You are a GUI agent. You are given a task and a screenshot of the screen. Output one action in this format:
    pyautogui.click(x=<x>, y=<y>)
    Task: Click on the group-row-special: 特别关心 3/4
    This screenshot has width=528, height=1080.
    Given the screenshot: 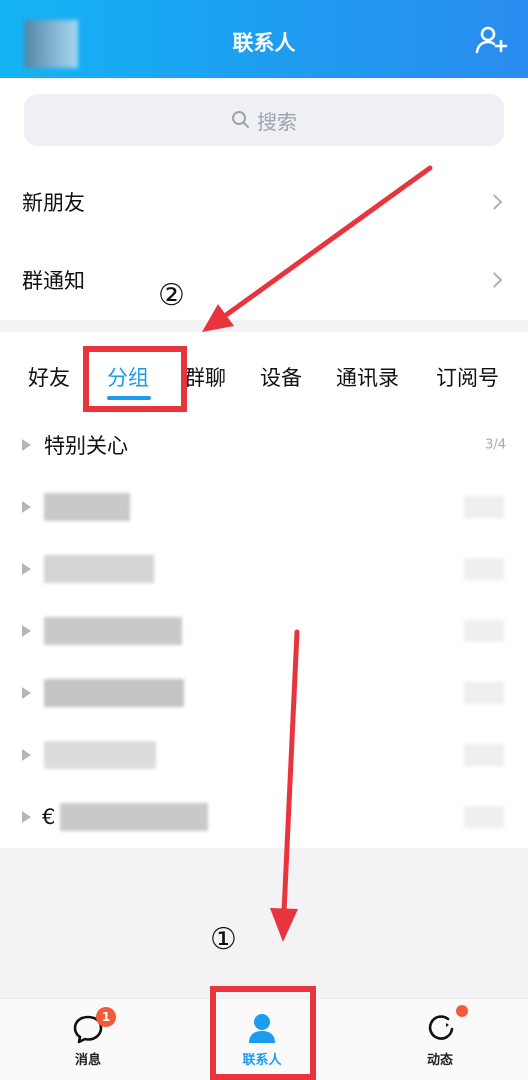 What is the action you would take?
    pyautogui.click(x=264, y=445)
    